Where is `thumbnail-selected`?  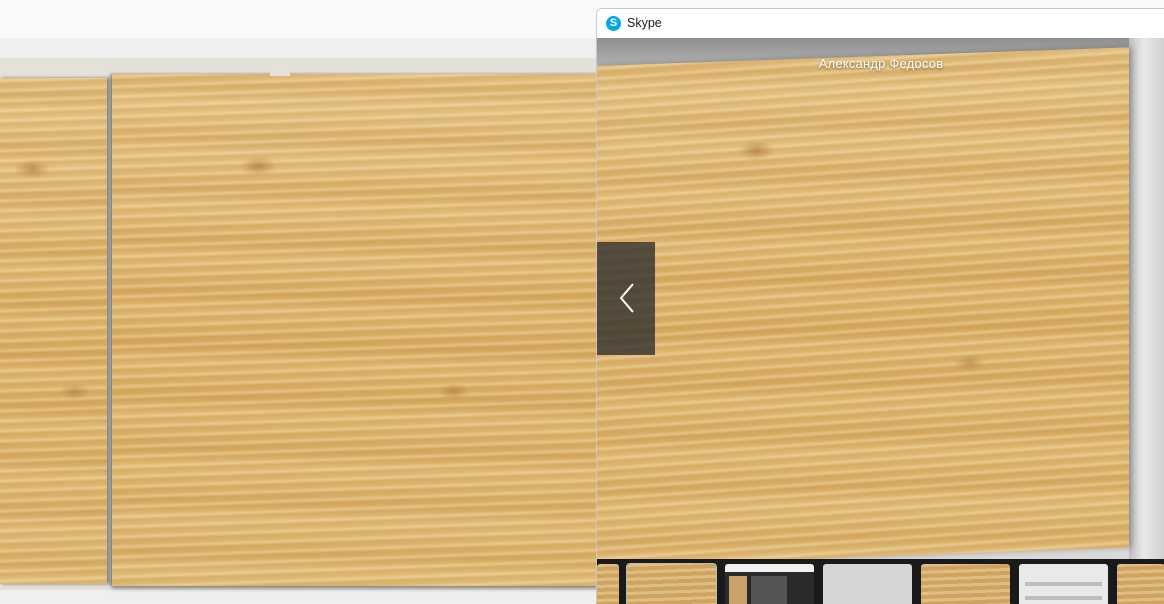 thumbnail-selected is located at coordinates (671, 583).